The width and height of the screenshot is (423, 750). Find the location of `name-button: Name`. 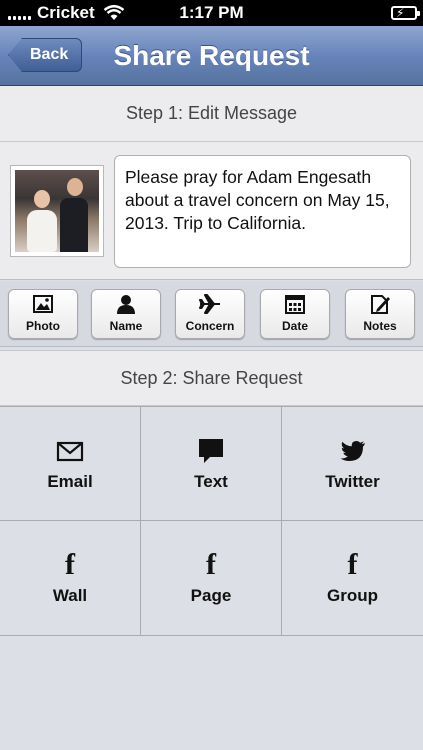

name-button: Name is located at coordinates (126, 314).